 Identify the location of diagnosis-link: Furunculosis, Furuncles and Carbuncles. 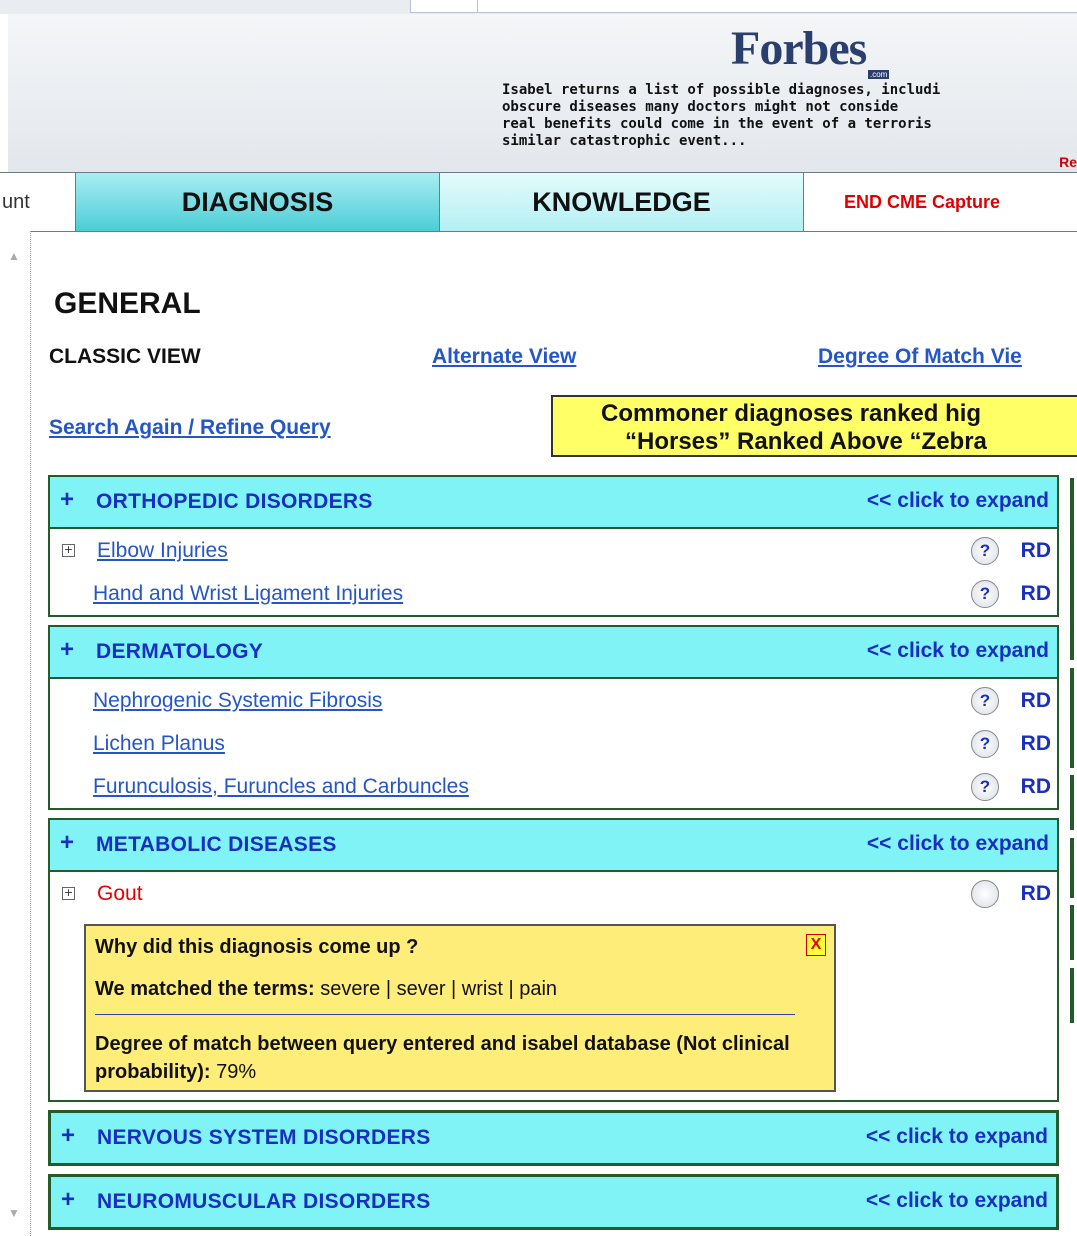
(281, 787).